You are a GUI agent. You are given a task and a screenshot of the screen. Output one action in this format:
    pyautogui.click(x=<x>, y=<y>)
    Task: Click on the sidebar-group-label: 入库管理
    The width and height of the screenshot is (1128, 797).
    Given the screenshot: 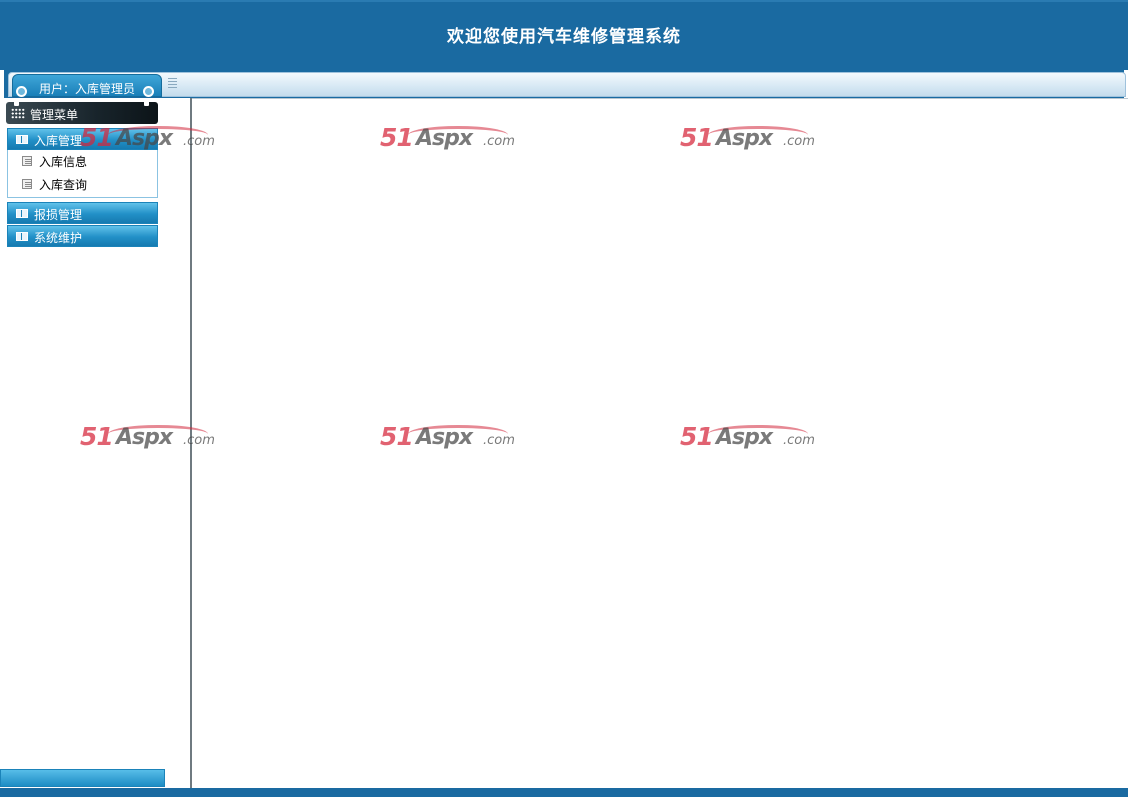 What is the action you would take?
    pyautogui.click(x=58, y=141)
    